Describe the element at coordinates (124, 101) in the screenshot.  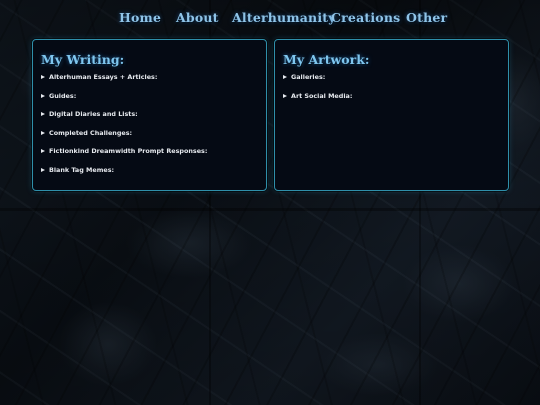
I see `writing-item-guides: Guides:` at that location.